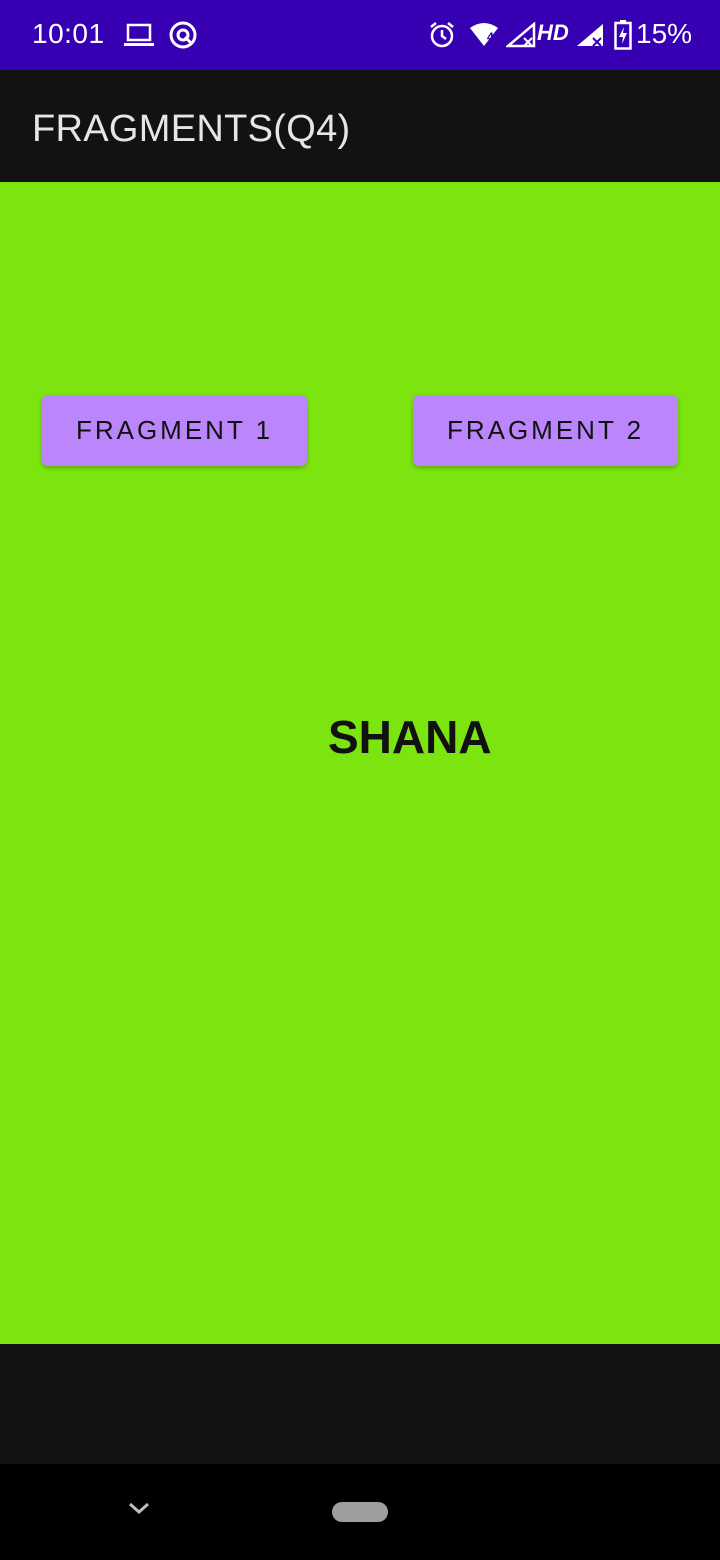  What do you see at coordinates (68, 33) in the screenshot?
I see `status-time: 10:01` at bounding box center [68, 33].